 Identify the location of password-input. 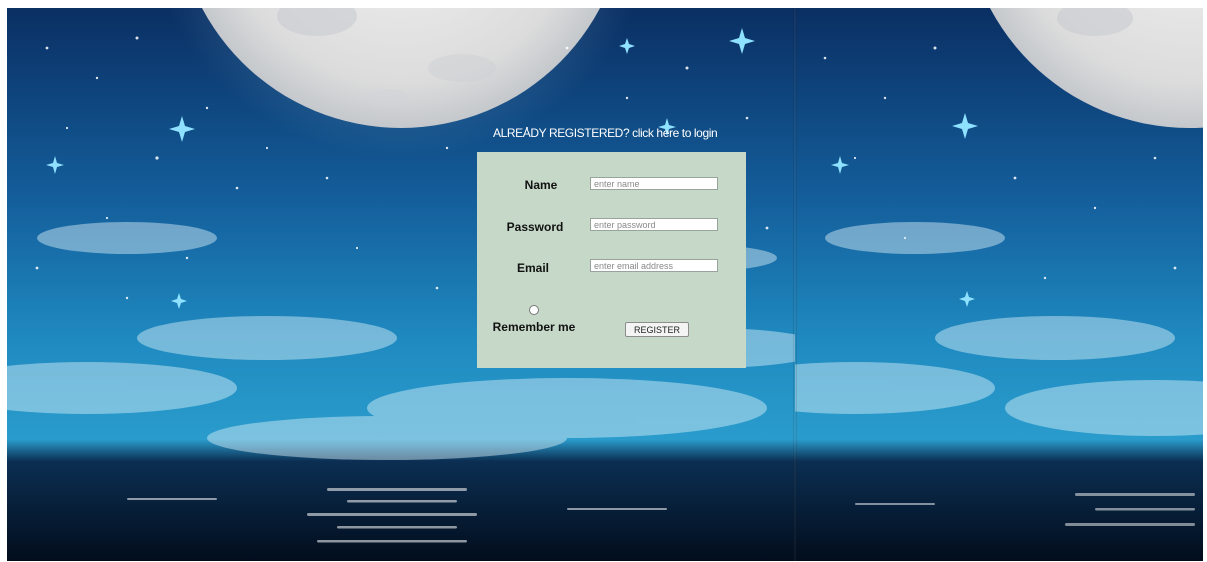
(654, 224).